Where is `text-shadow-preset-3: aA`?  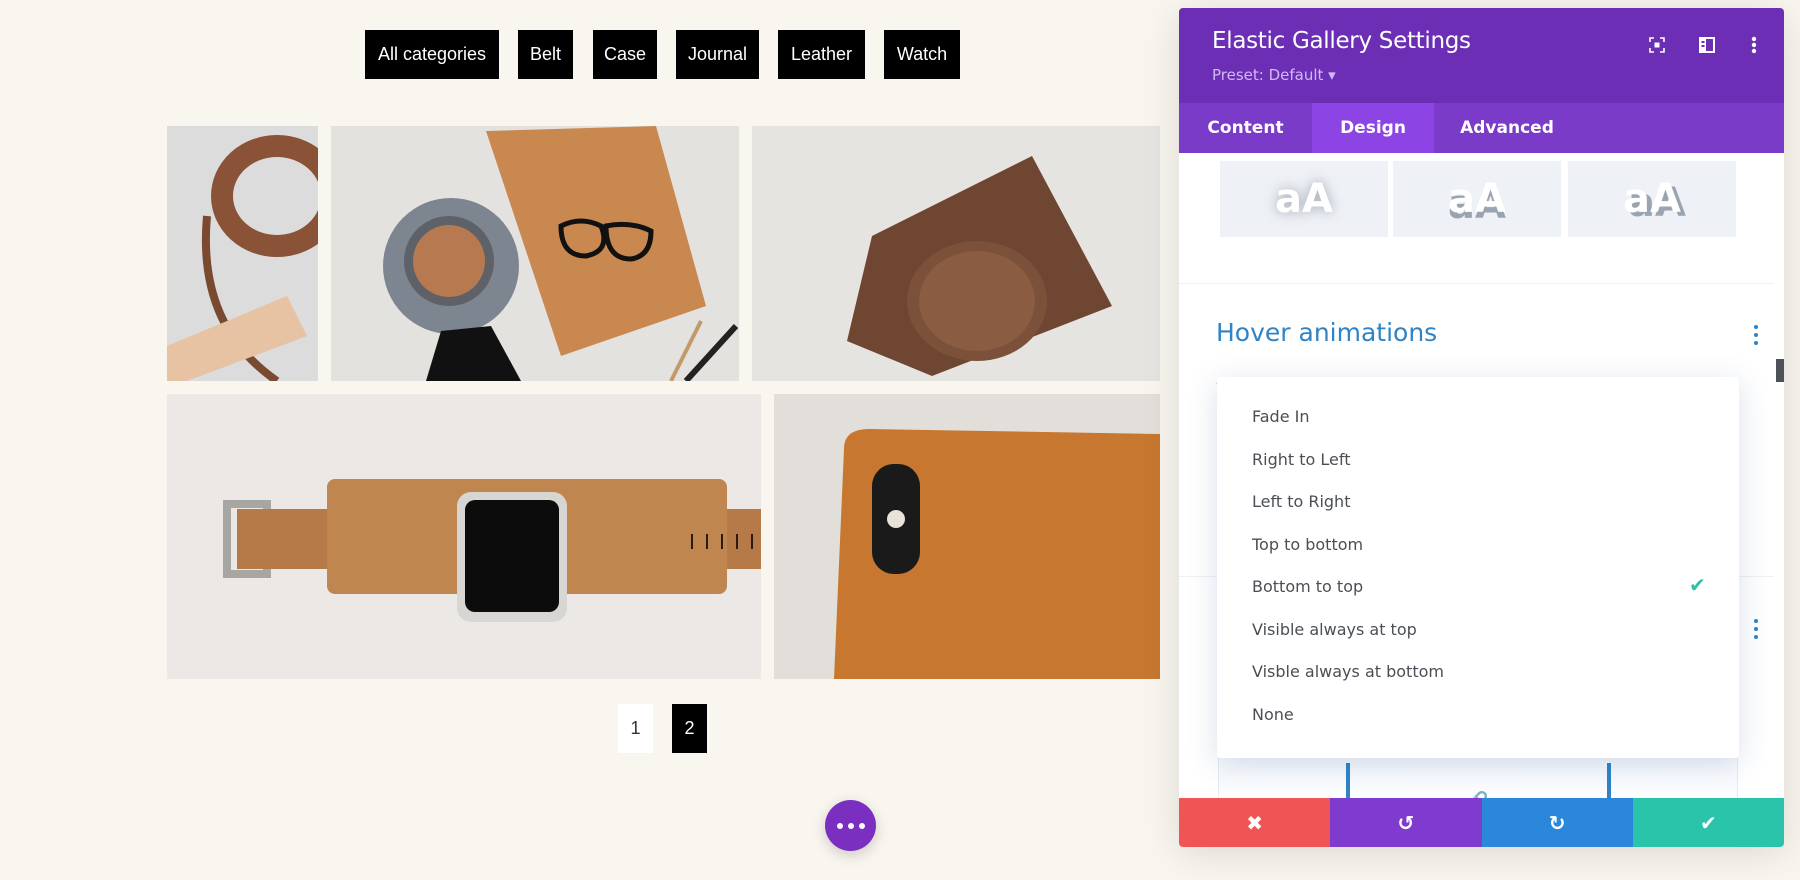 text-shadow-preset-3: aA is located at coordinates (1652, 199).